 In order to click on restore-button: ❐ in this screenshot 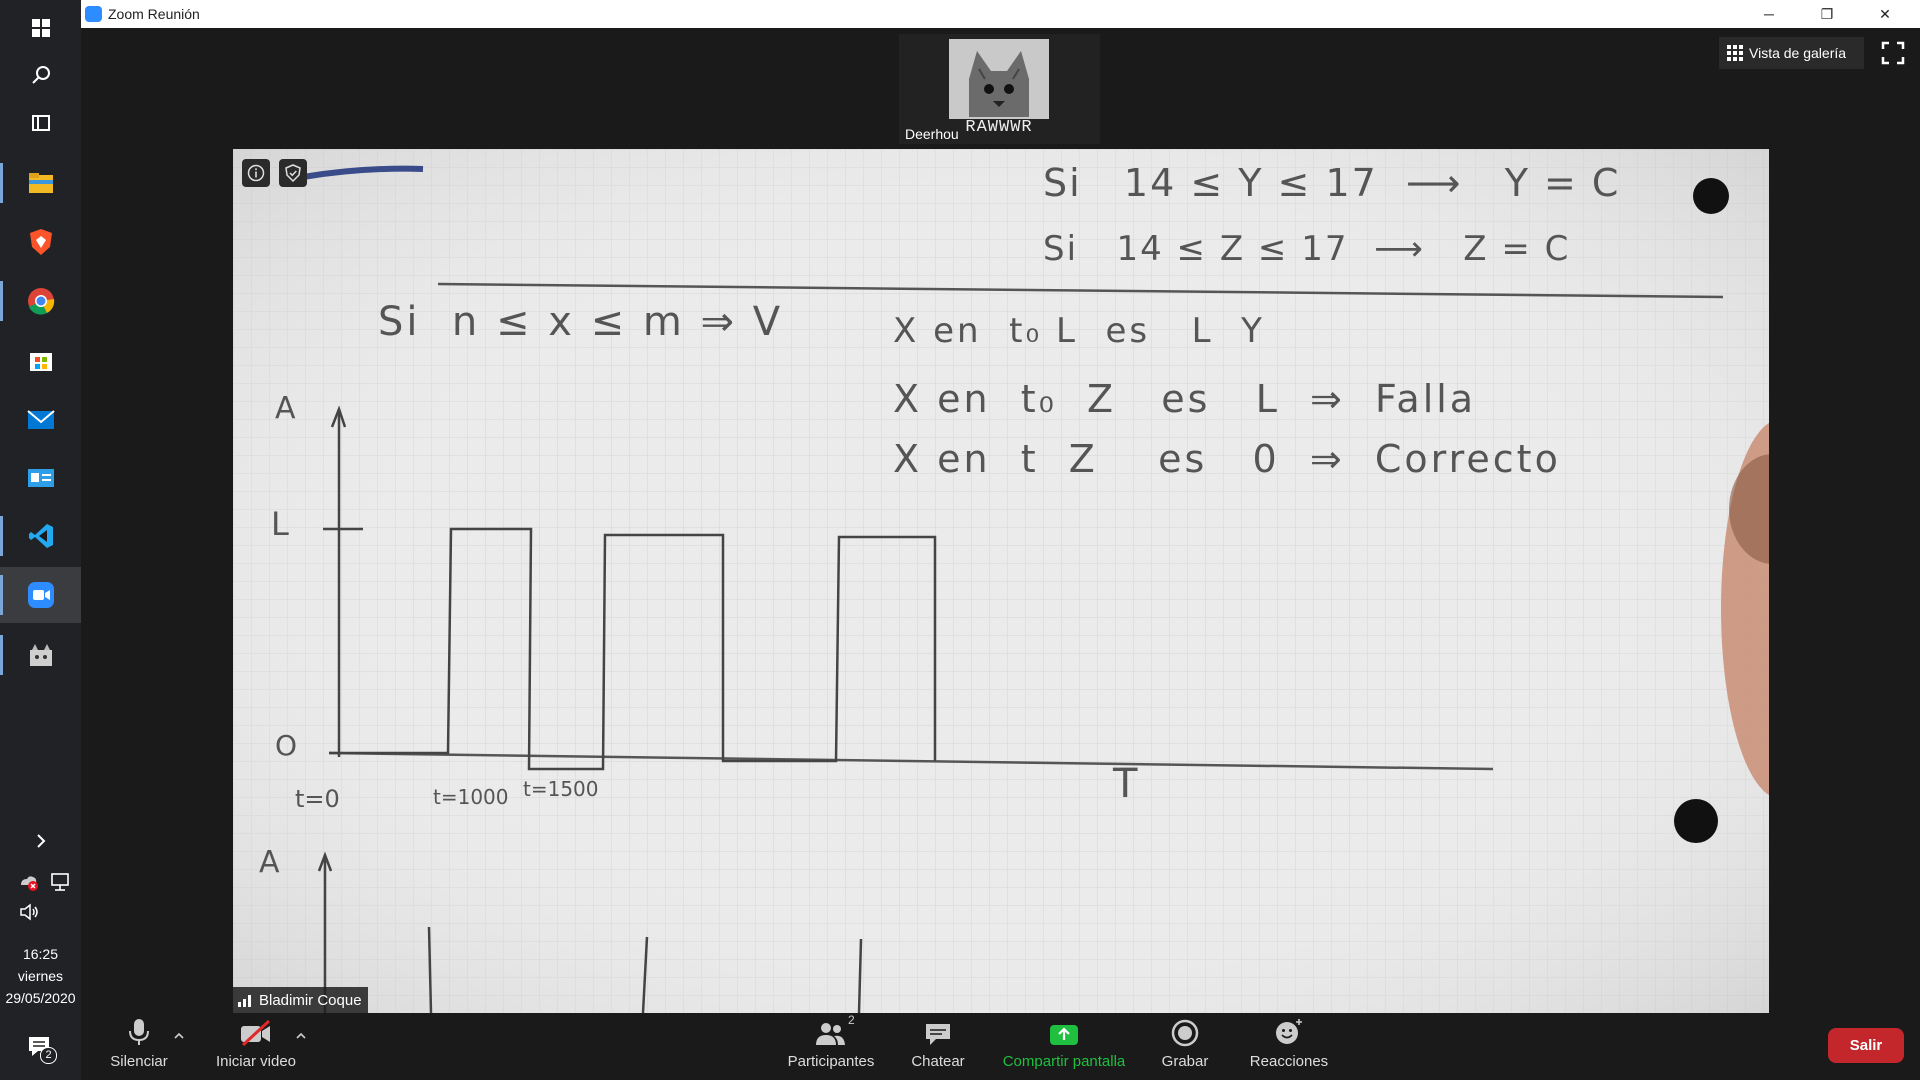, I will do `click(1827, 14)`.